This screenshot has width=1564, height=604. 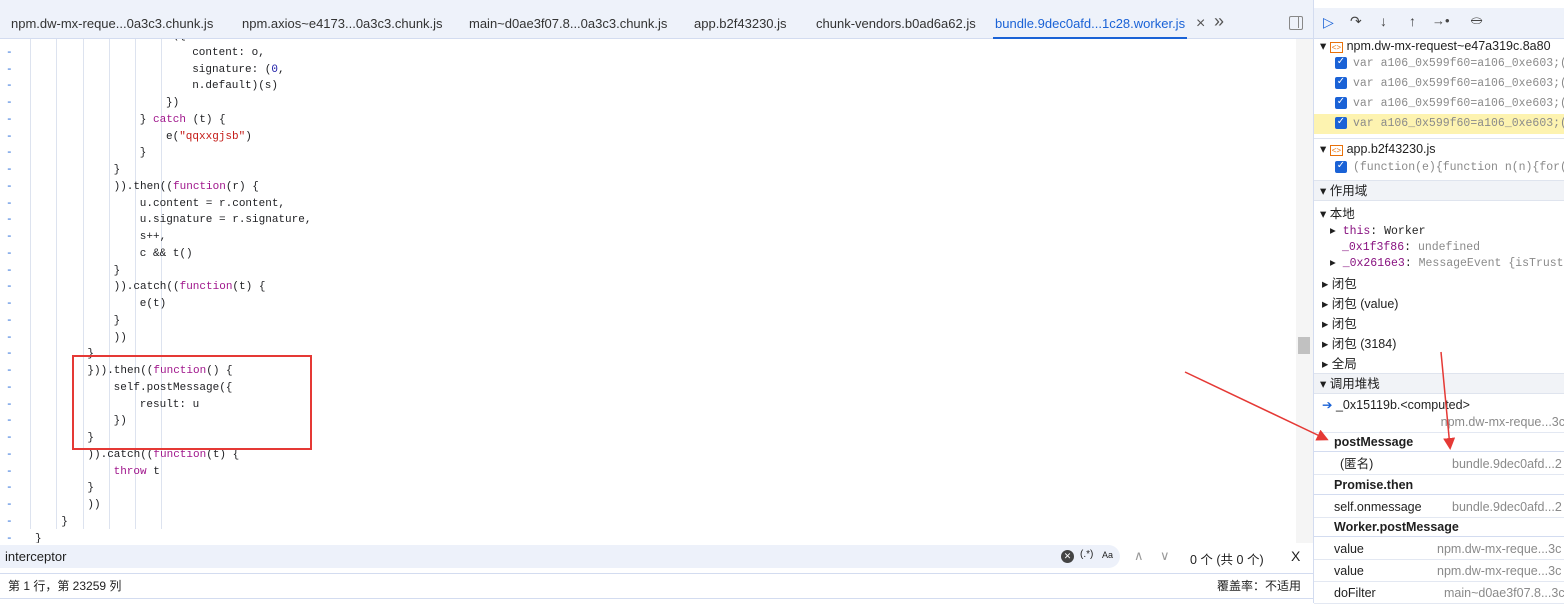 What do you see at coordinates (1476, 21) in the screenshot?
I see `deactivate-breakpoints-icon: ⬭` at bounding box center [1476, 21].